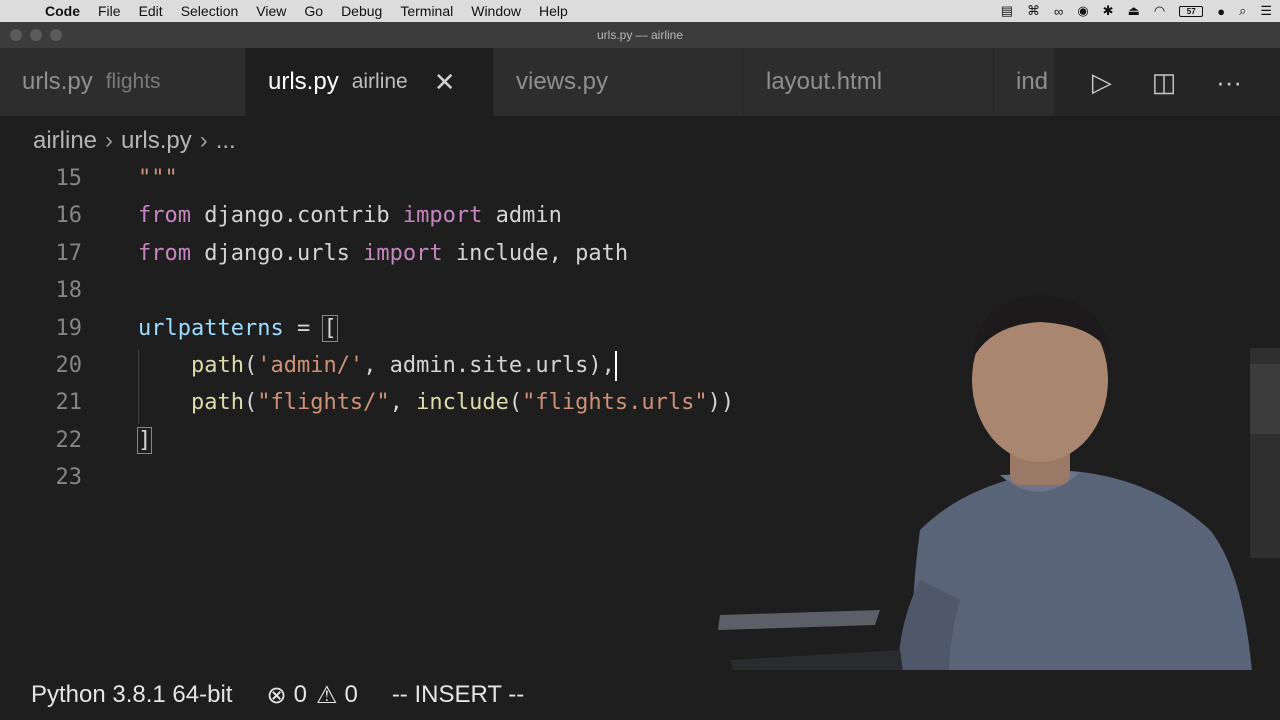 The image size is (1280, 720). I want to click on breadcrumb-file: urls.py, so click(156, 141).